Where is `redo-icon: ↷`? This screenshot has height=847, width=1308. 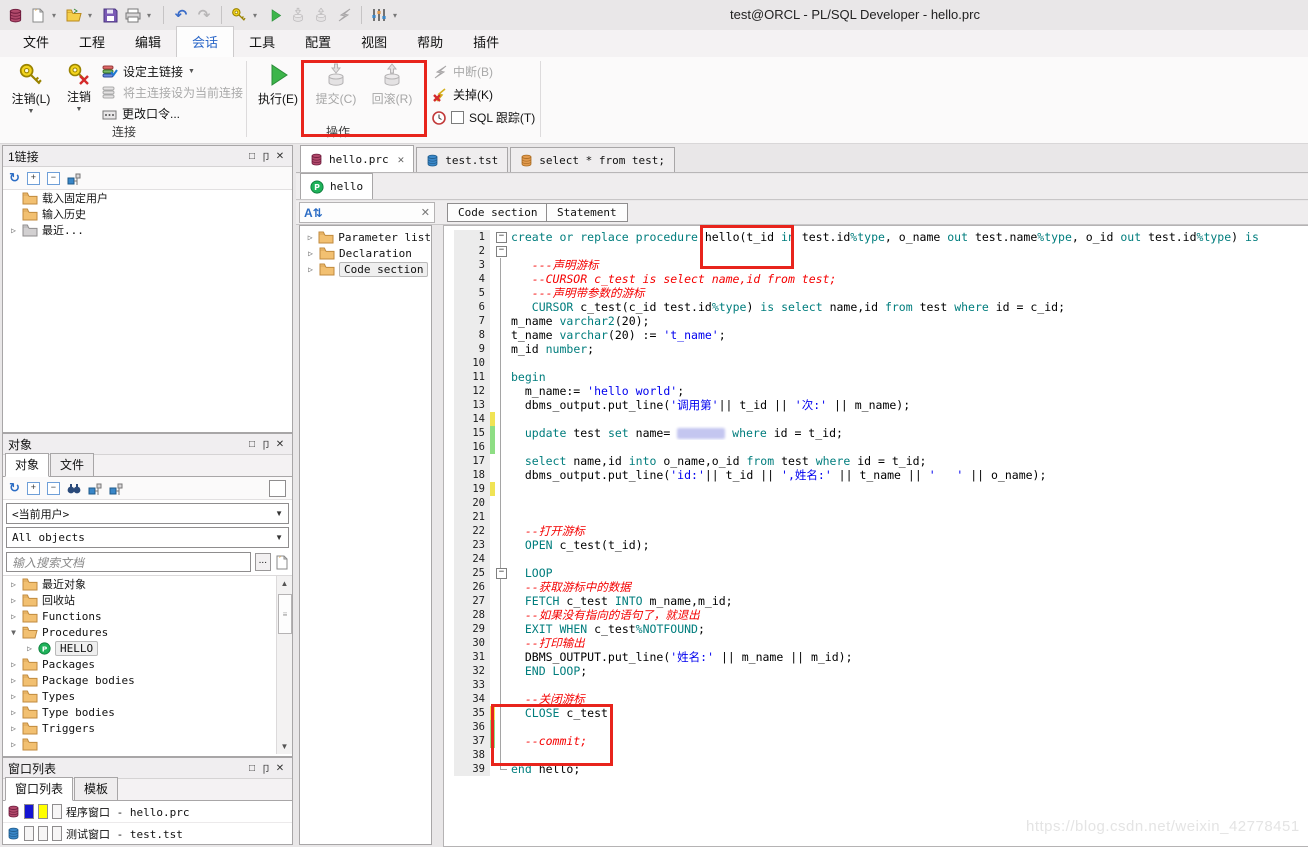 redo-icon: ↷ is located at coordinates (204, 15).